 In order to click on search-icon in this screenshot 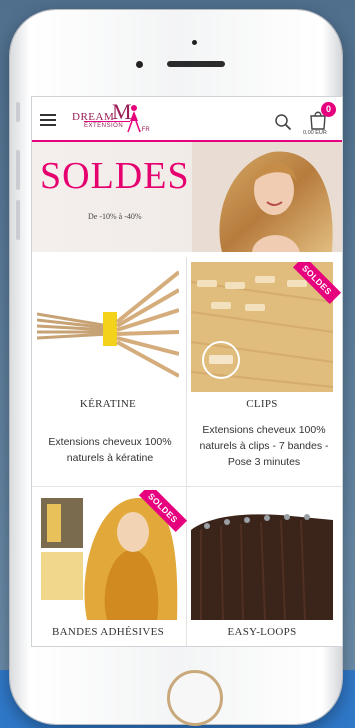, I will do `click(283, 122)`.